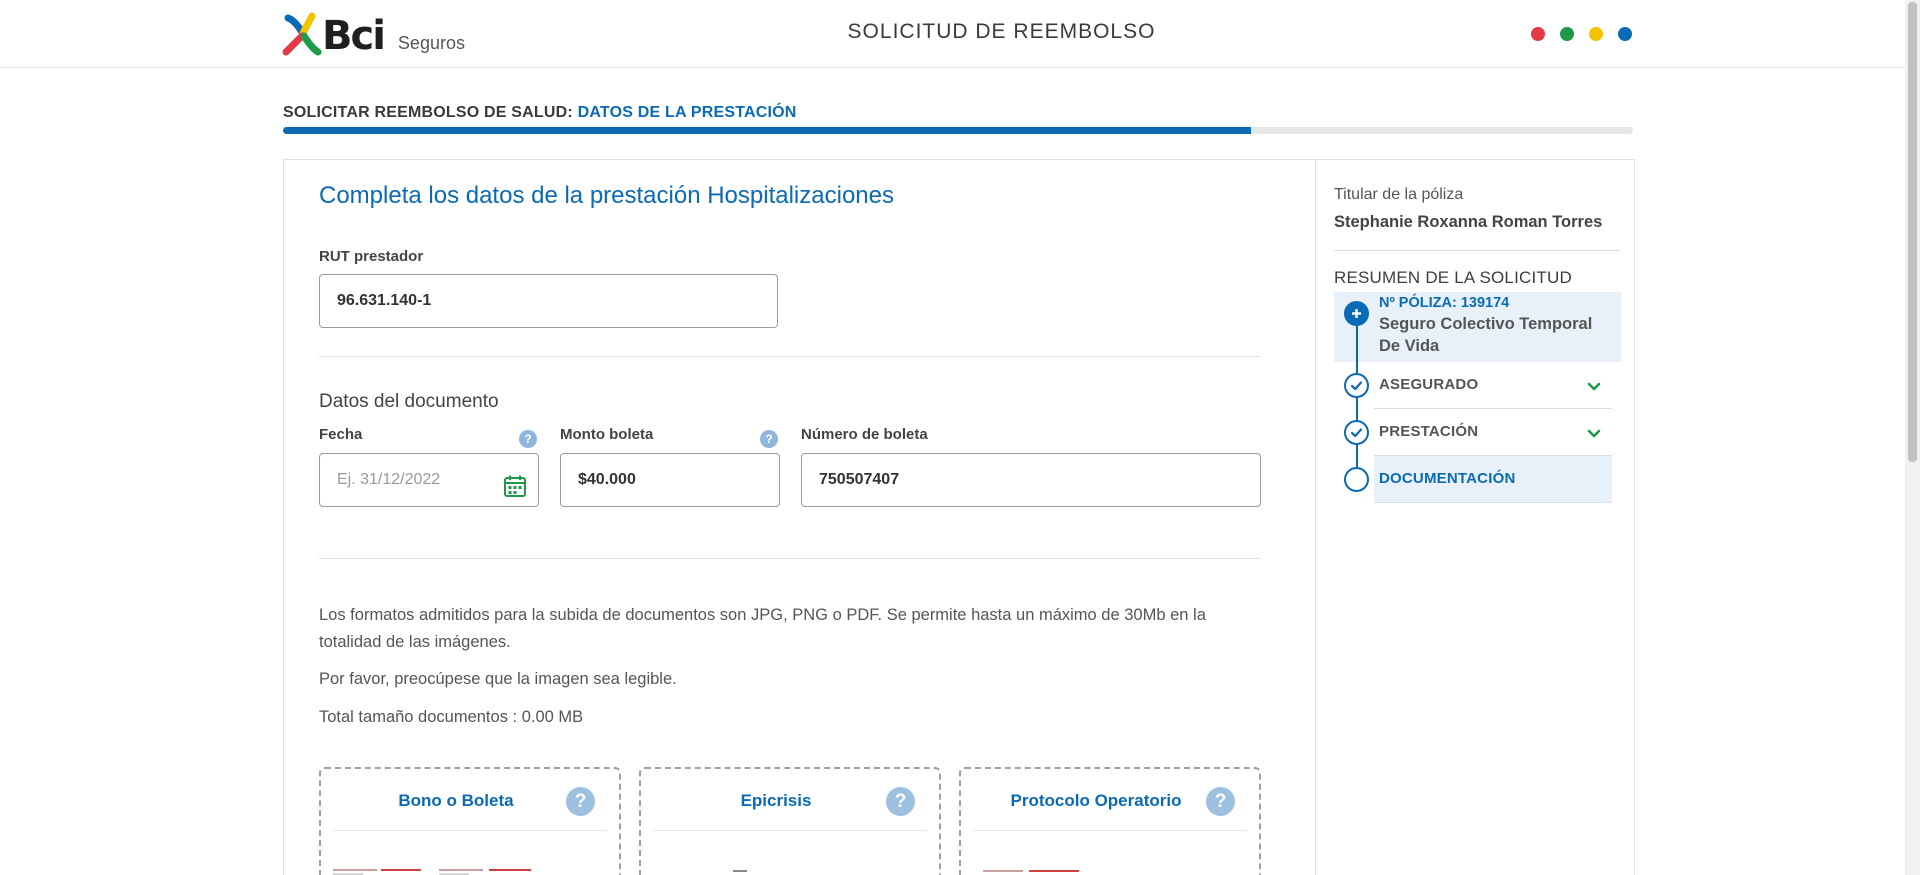 This screenshot has height=875, width=1920. Describe the element at coordinates (1428, 431) in the screenshot. I see `step-prestacion: PRESTACIÓN` at that location.